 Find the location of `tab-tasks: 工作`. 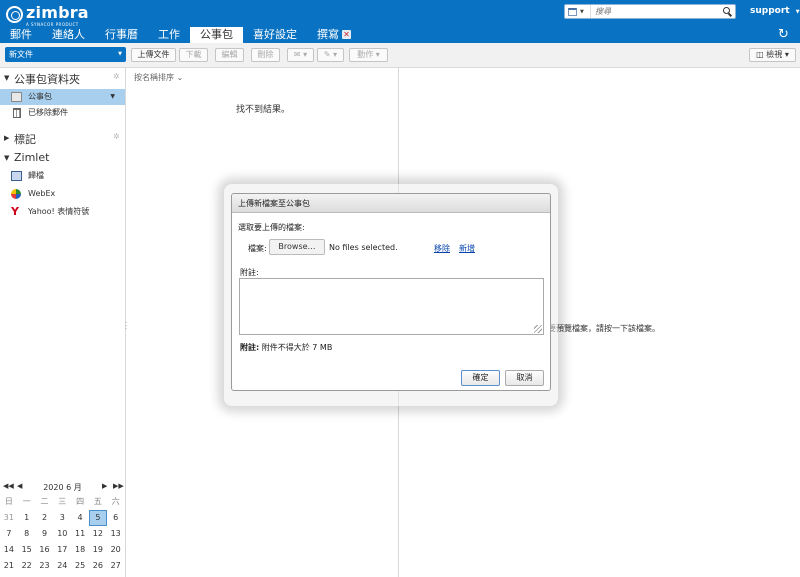

tab-tasks: 工作 is located at coordinates (169, 35).